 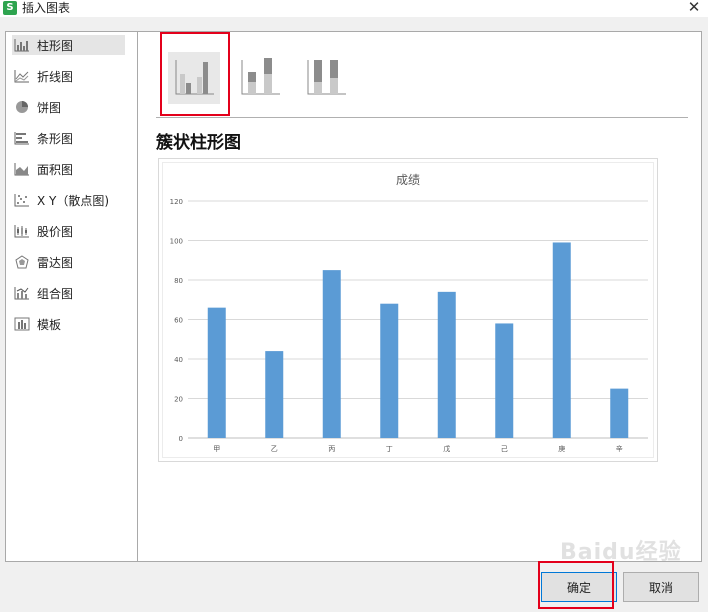 I want to click on x-tick-label: 庚, so click(x=561, y=448).